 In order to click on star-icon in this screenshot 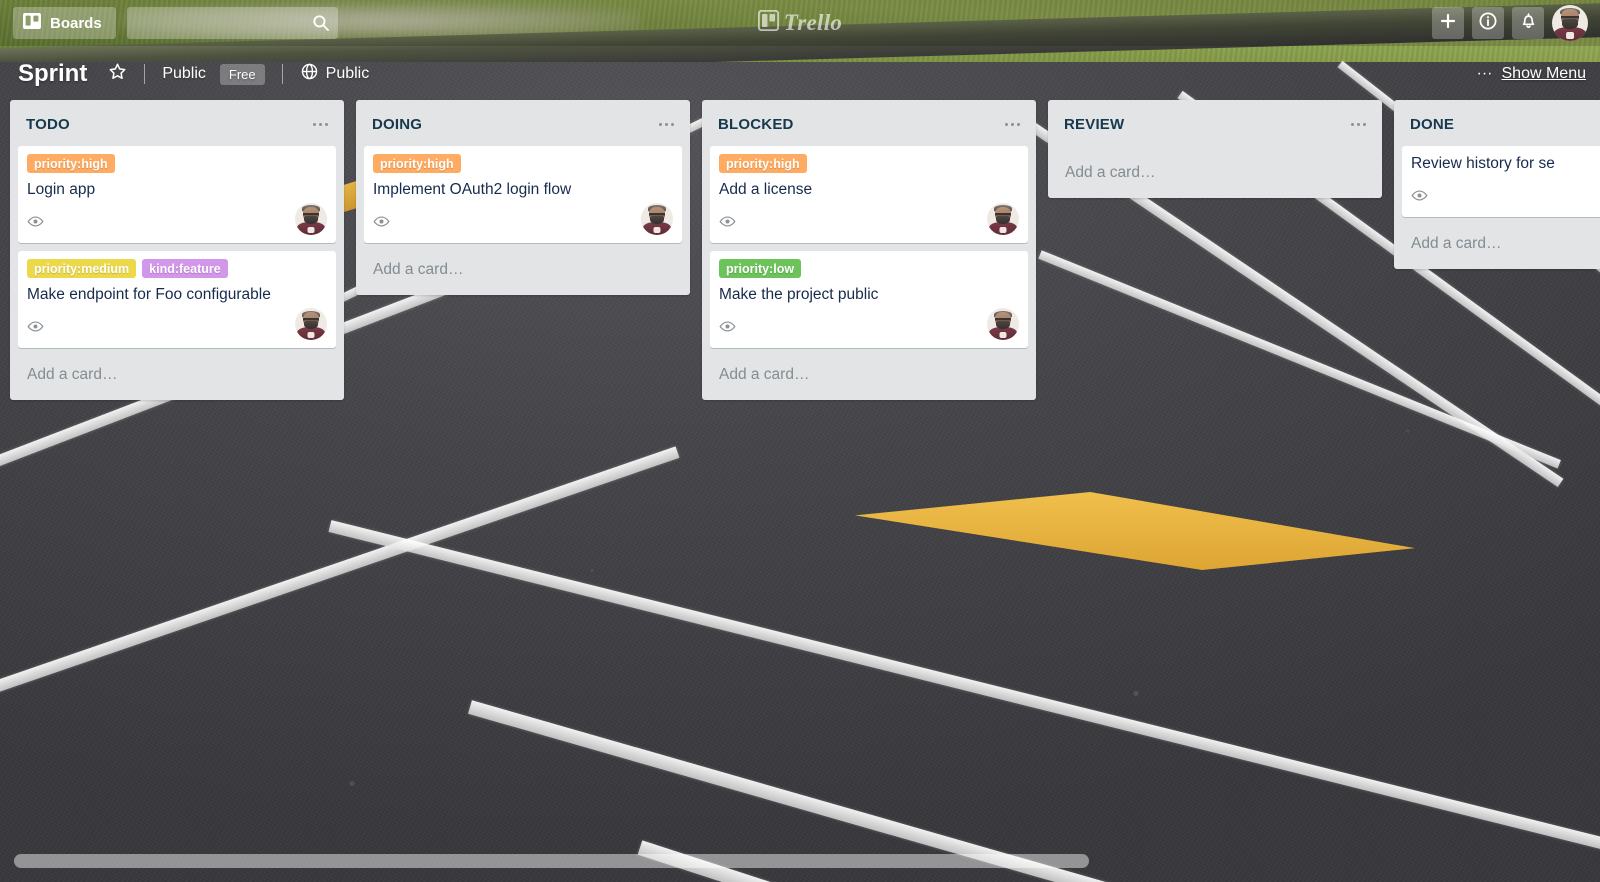, I will do `click(117, 74)`.